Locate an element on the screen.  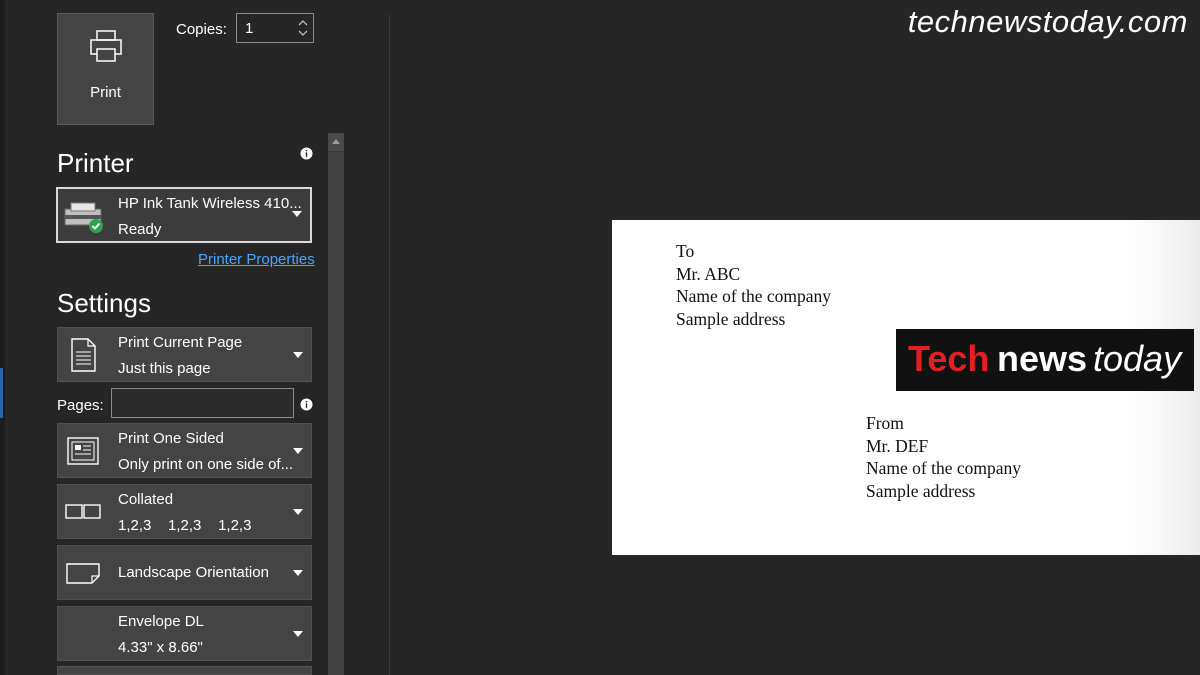
printer-select: HP Ink Tank Wireless 410... Ready is located at coordinates (184, 215).